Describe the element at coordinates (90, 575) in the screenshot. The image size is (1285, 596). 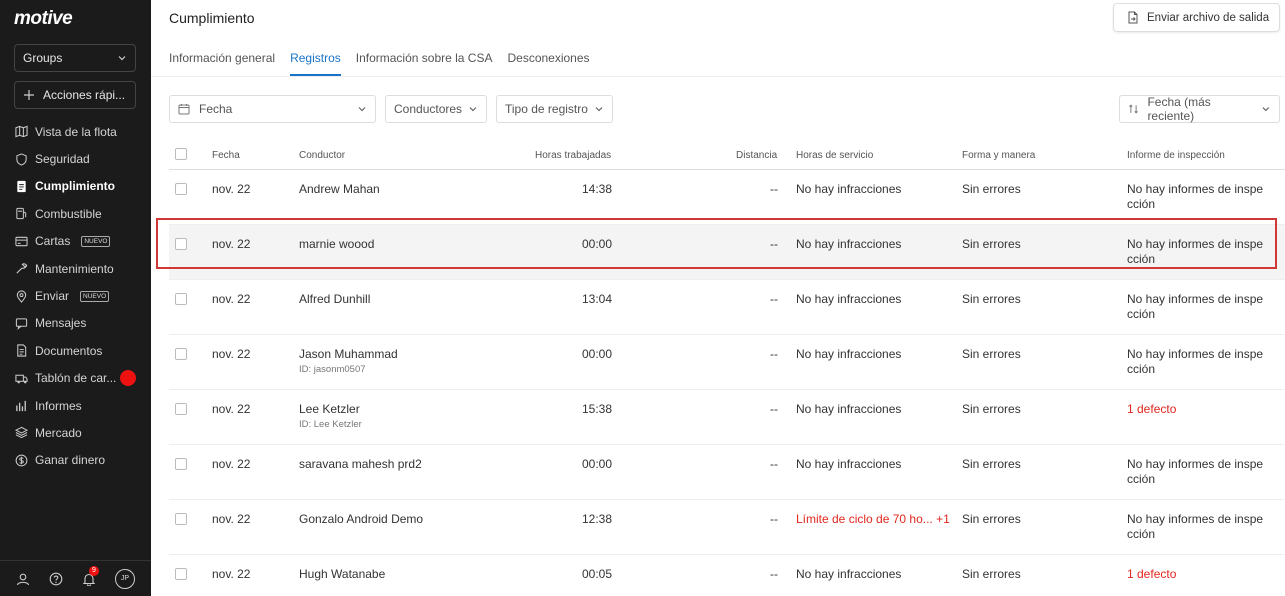
I see `bell-icon: 9` at that location.